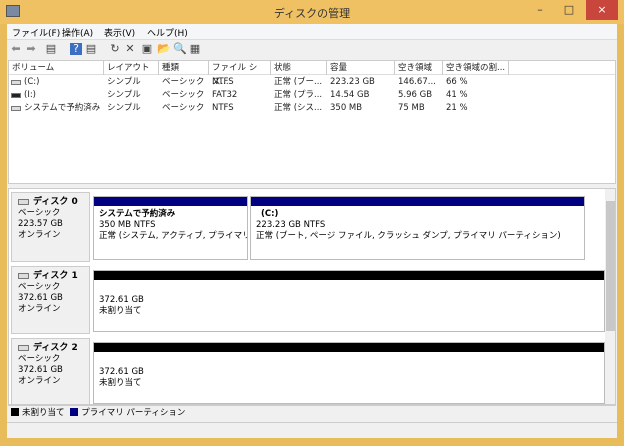 This screenshot has width=624, height=446. I want to click on maximize-button: □, so click(569, 10).